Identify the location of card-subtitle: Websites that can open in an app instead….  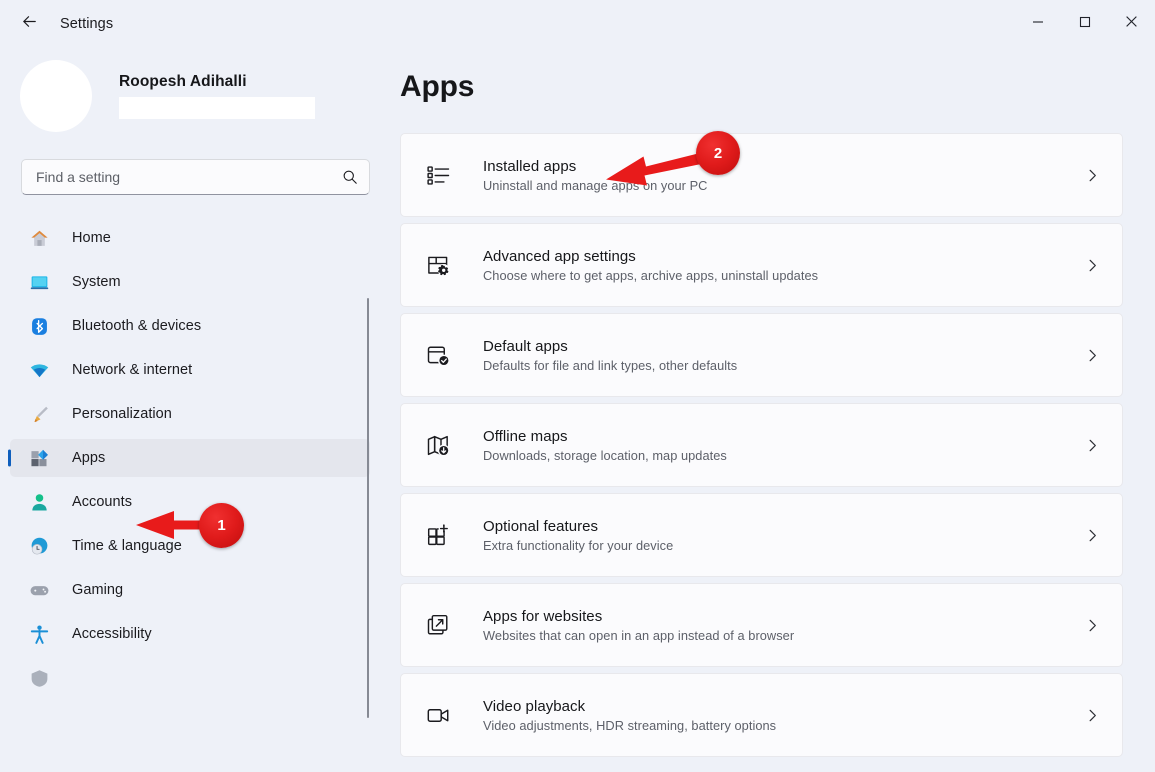
(639, 635).